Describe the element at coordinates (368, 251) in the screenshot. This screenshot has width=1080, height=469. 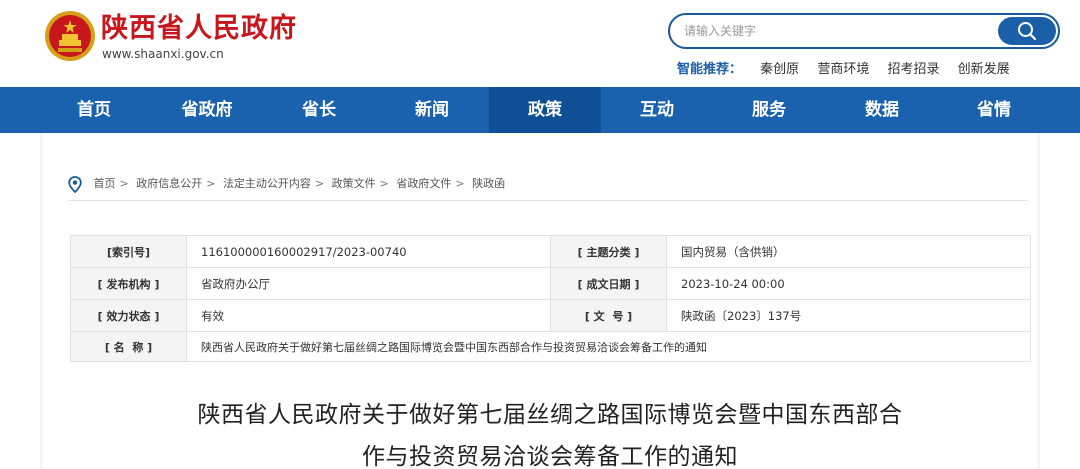
I see `index-value: 116100000160002917/2023-00740` at that location.